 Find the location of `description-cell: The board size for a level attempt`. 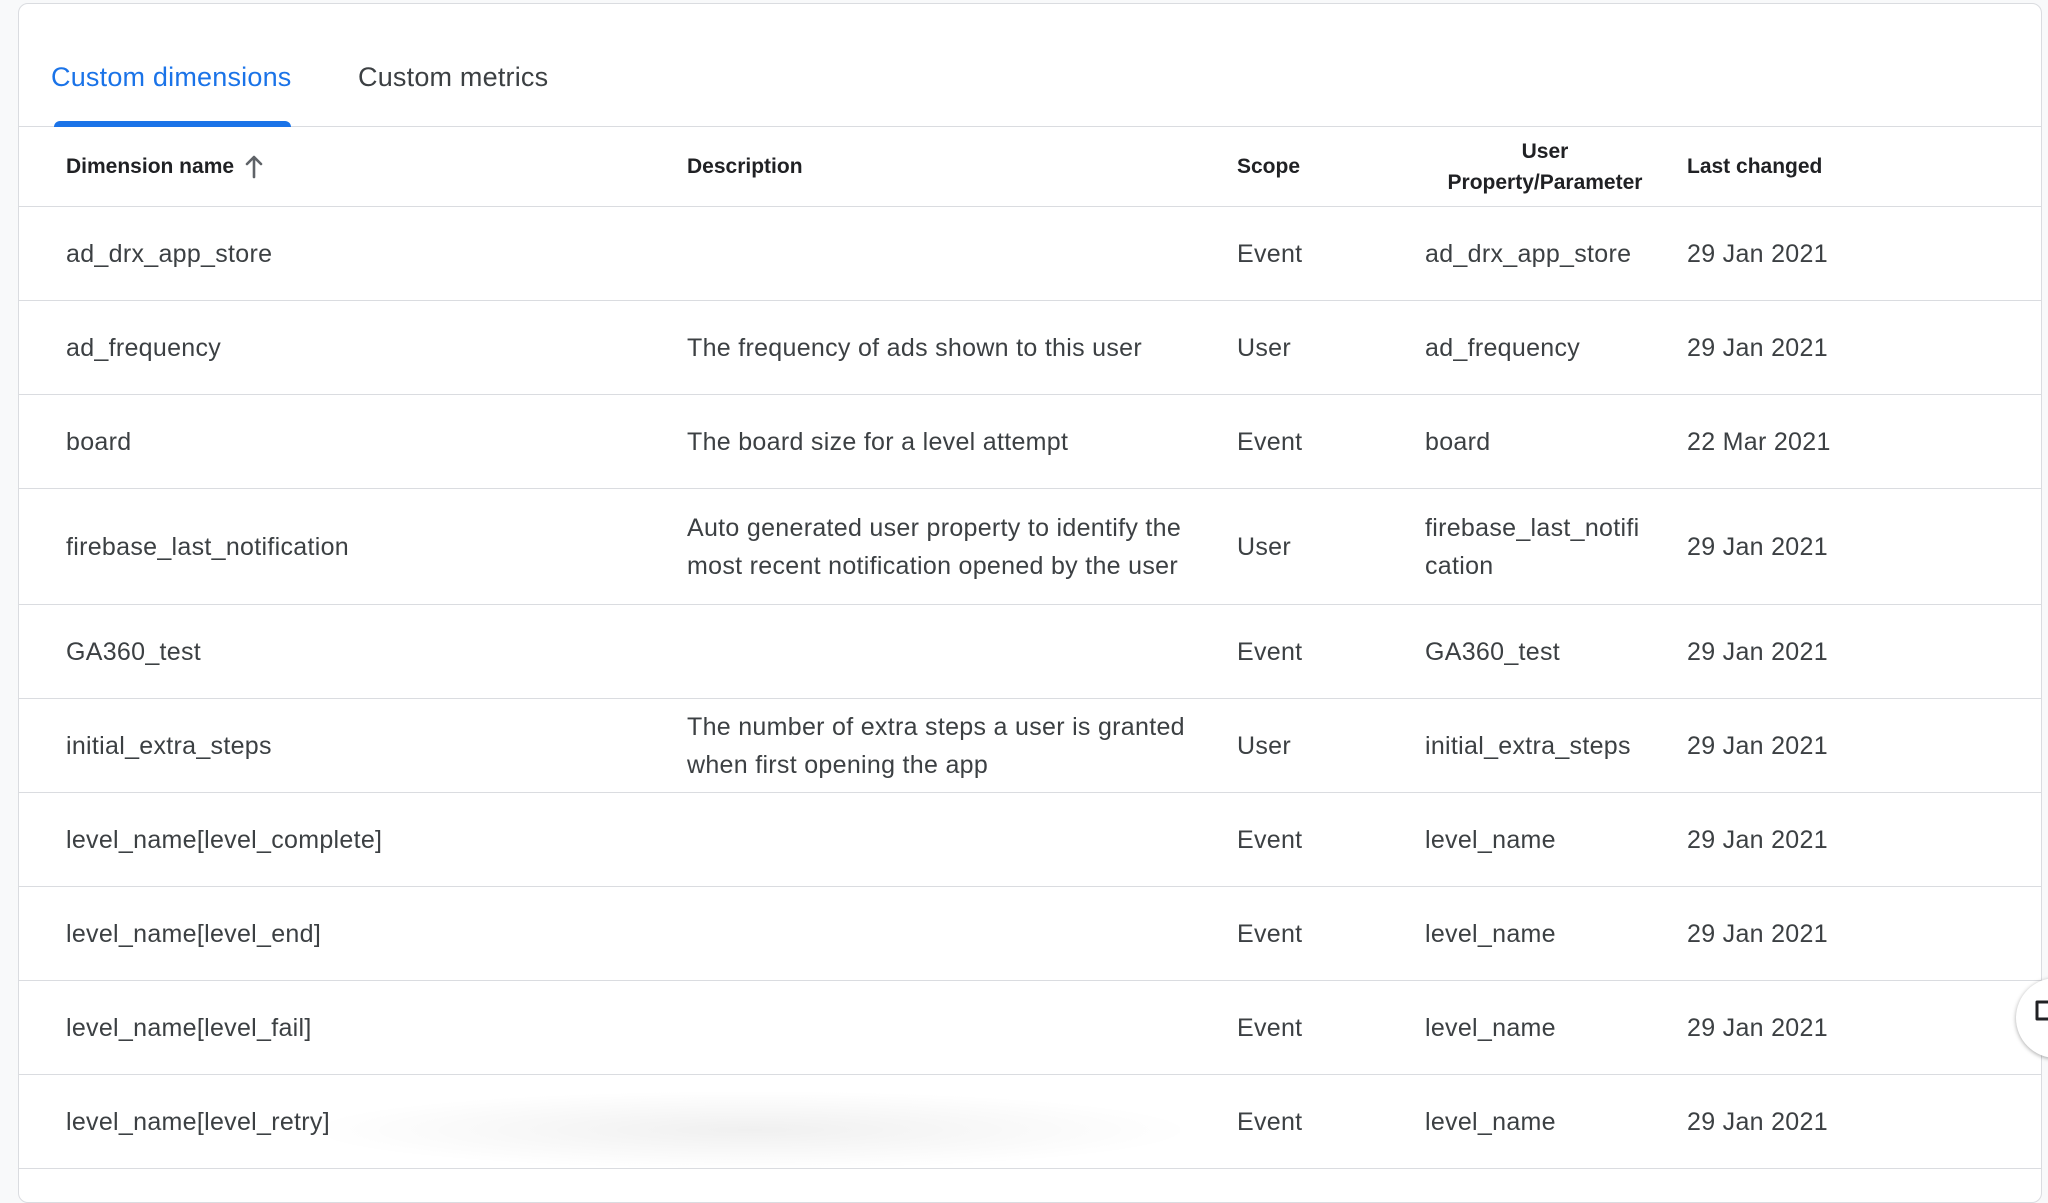

description-cell: The board size for a level attempt is located at coordinates (878, 441).